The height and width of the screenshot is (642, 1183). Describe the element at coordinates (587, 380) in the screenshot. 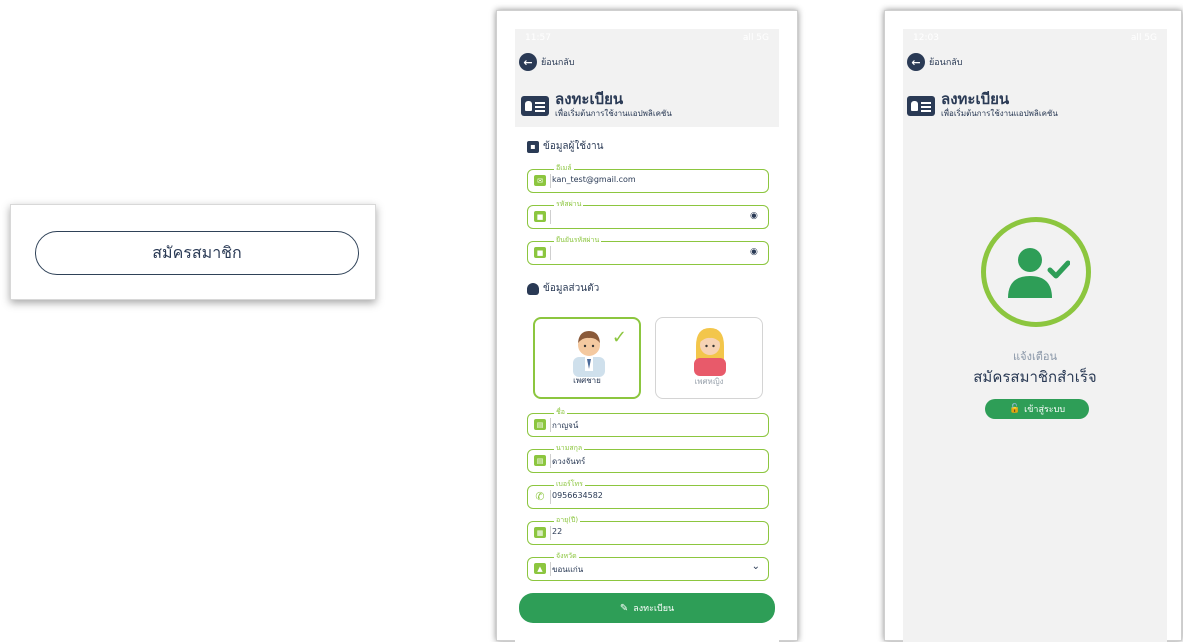

I see `gender-male-label: เพศชาย` at that location.